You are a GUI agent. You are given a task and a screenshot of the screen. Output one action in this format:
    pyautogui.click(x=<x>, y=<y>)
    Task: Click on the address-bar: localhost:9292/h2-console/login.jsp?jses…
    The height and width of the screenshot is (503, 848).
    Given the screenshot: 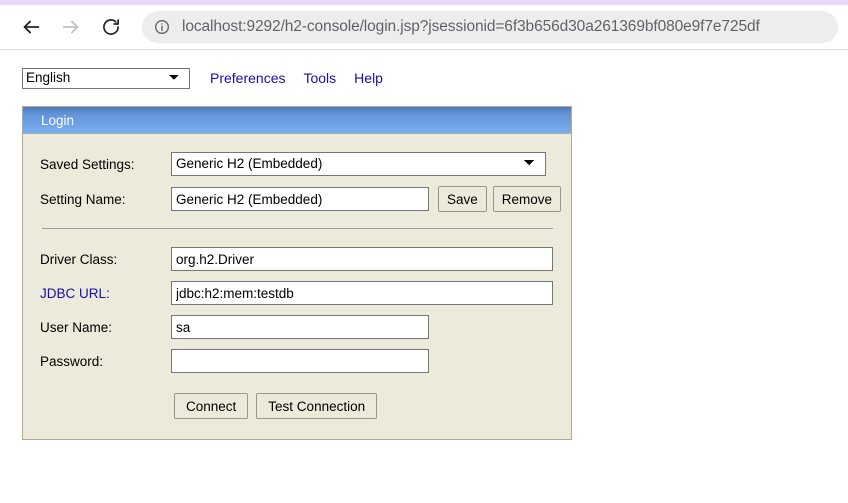 What is the action you would take?
    pyautogui.click(x=490, y=27)
    